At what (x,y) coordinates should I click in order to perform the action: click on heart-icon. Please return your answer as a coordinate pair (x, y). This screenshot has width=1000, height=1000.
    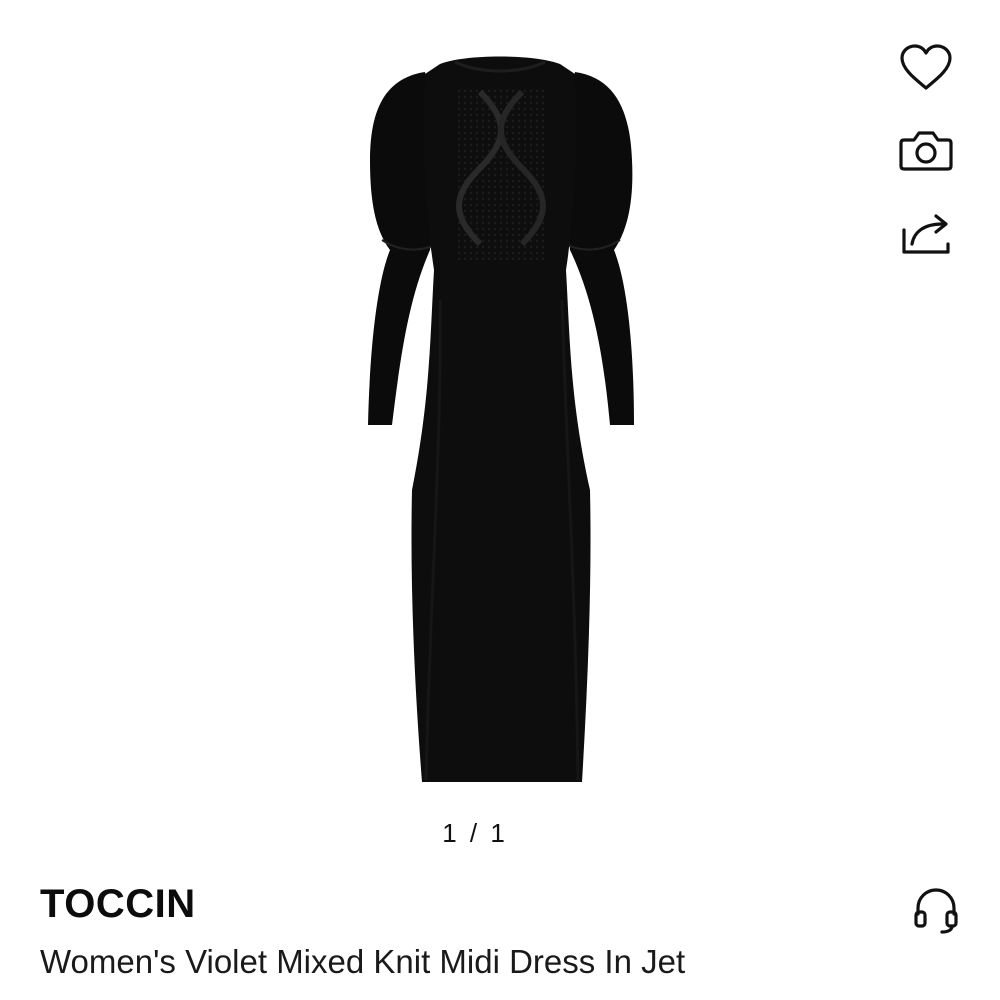
    Looking at the image, I should click on (926, 67).